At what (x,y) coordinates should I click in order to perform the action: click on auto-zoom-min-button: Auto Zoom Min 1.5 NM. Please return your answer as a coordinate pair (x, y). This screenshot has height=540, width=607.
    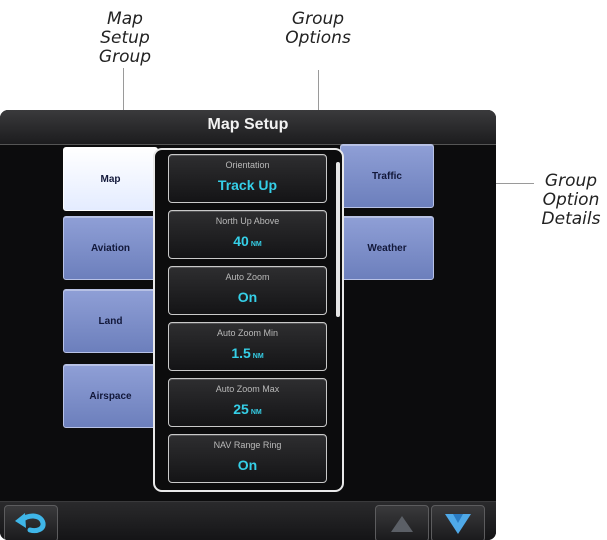
    Looking at the image, I should click on (247, 346).